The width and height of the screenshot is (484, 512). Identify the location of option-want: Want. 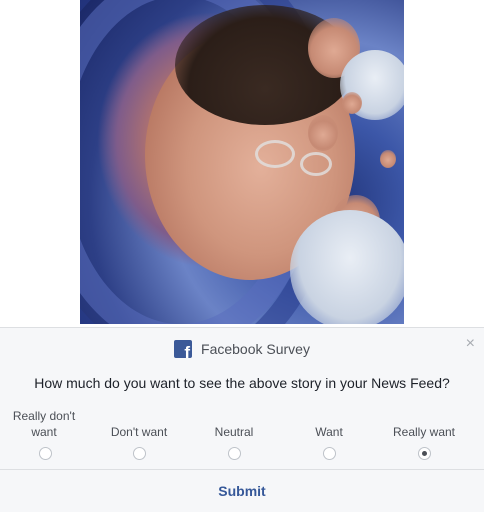
(329, 432).